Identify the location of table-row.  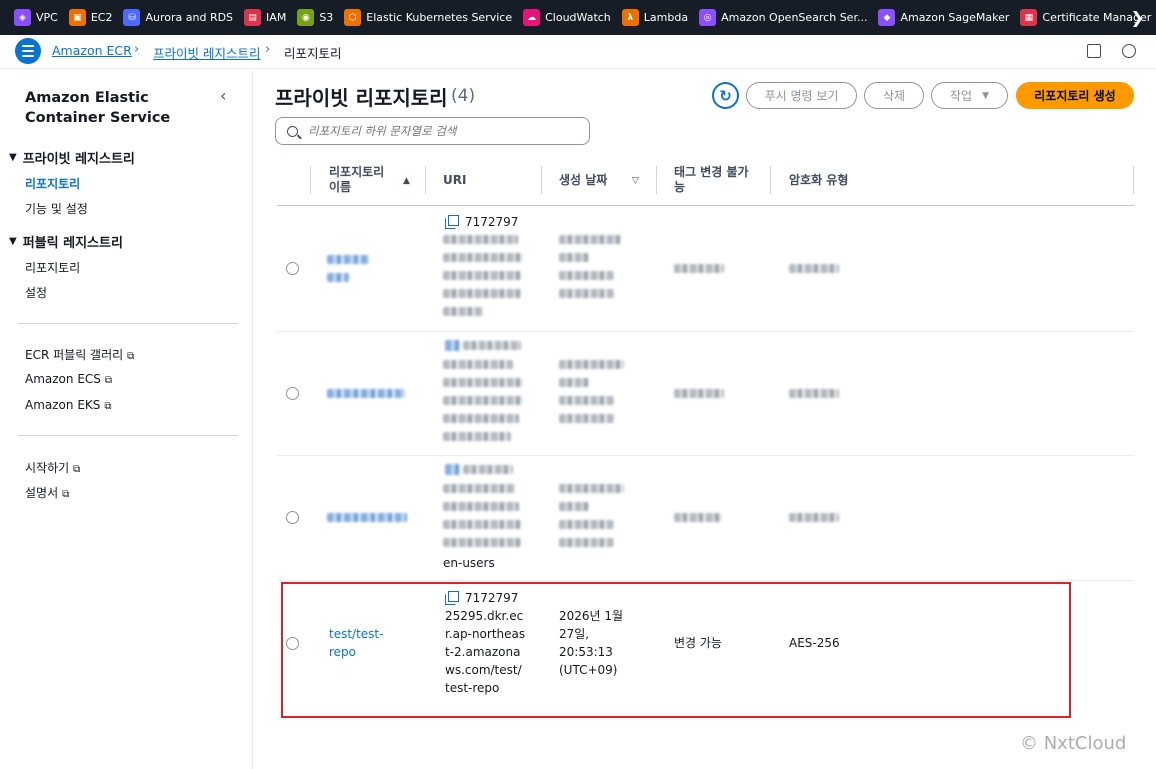
(705, 394).